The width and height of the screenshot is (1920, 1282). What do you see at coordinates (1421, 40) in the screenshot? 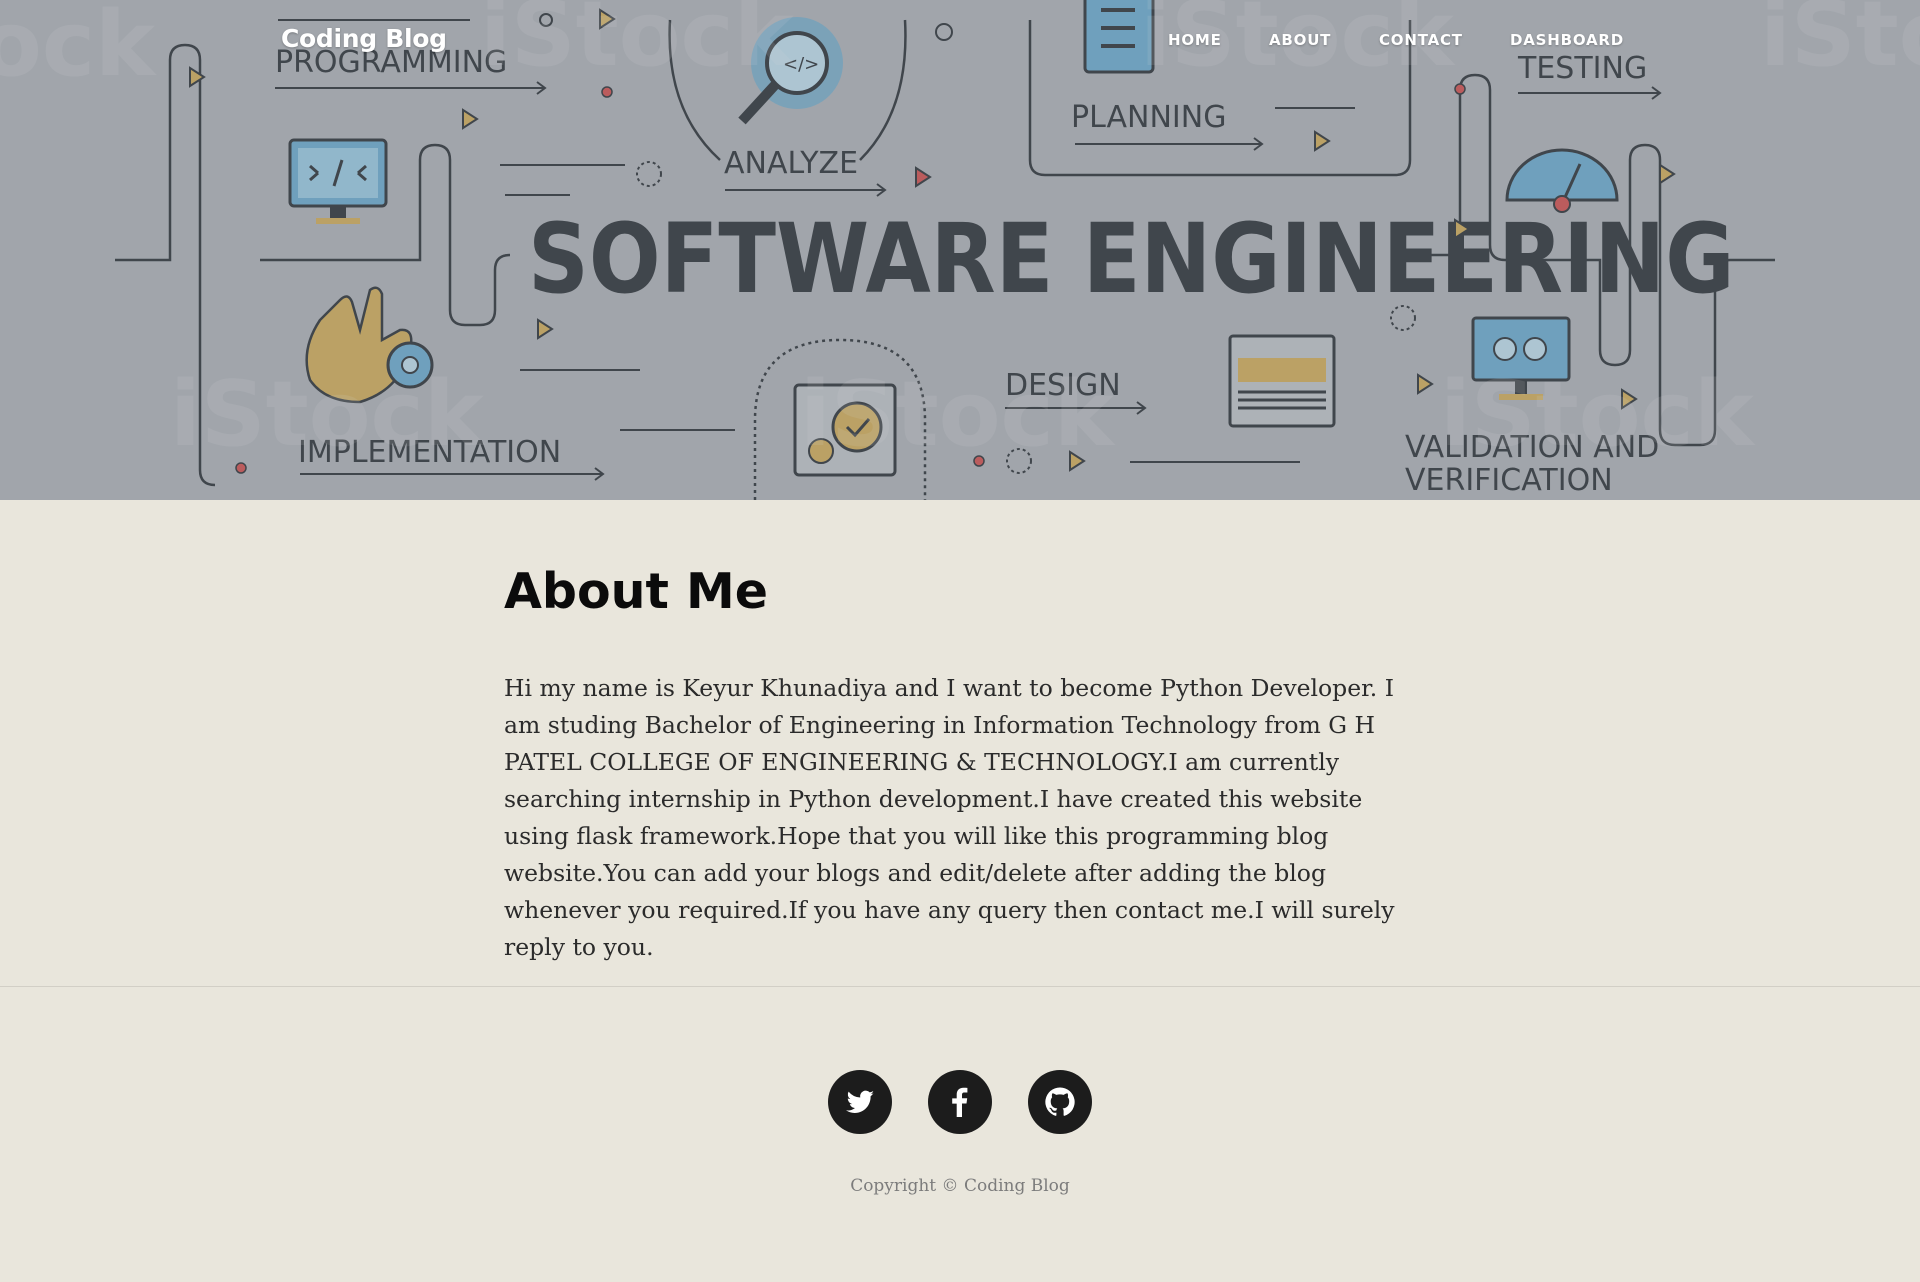
I see `nav-contact: CONTACT` at bounding box center [1421, 40].